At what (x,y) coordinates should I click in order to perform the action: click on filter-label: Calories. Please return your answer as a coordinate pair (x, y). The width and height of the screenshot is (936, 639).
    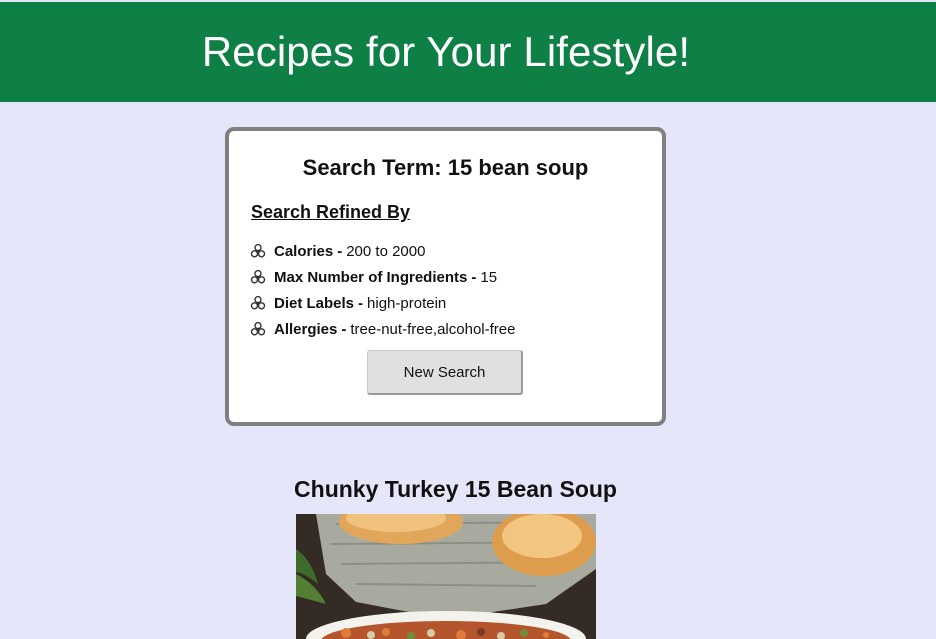
    Looking at the image, I should click on (304, 251).